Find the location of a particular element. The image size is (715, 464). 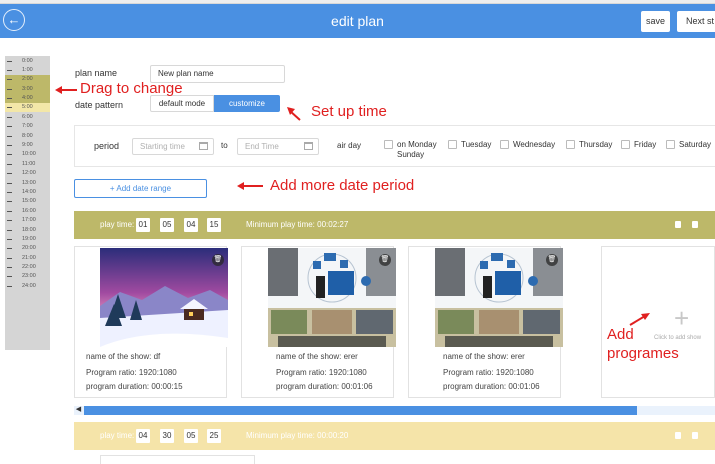

timeline-hour-row: 7:00 is located at coordinates (27, 126).